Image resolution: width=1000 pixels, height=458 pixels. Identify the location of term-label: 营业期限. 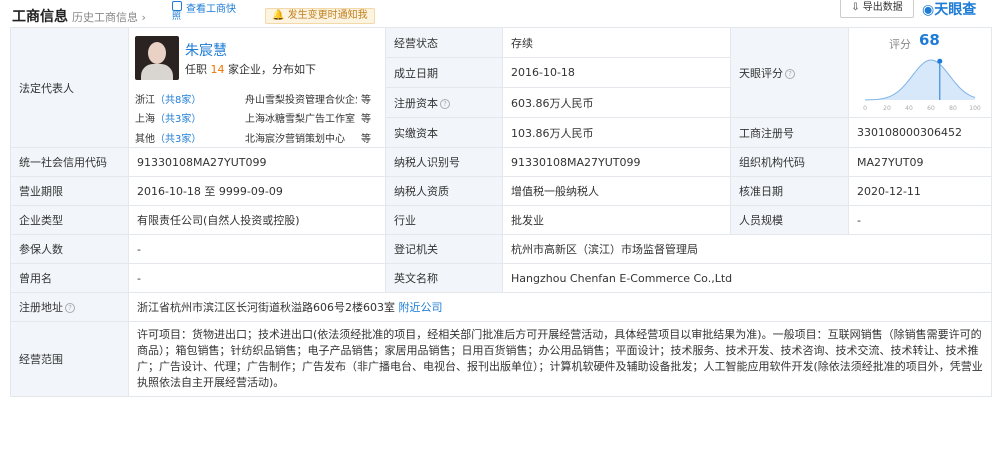
(69, 191).